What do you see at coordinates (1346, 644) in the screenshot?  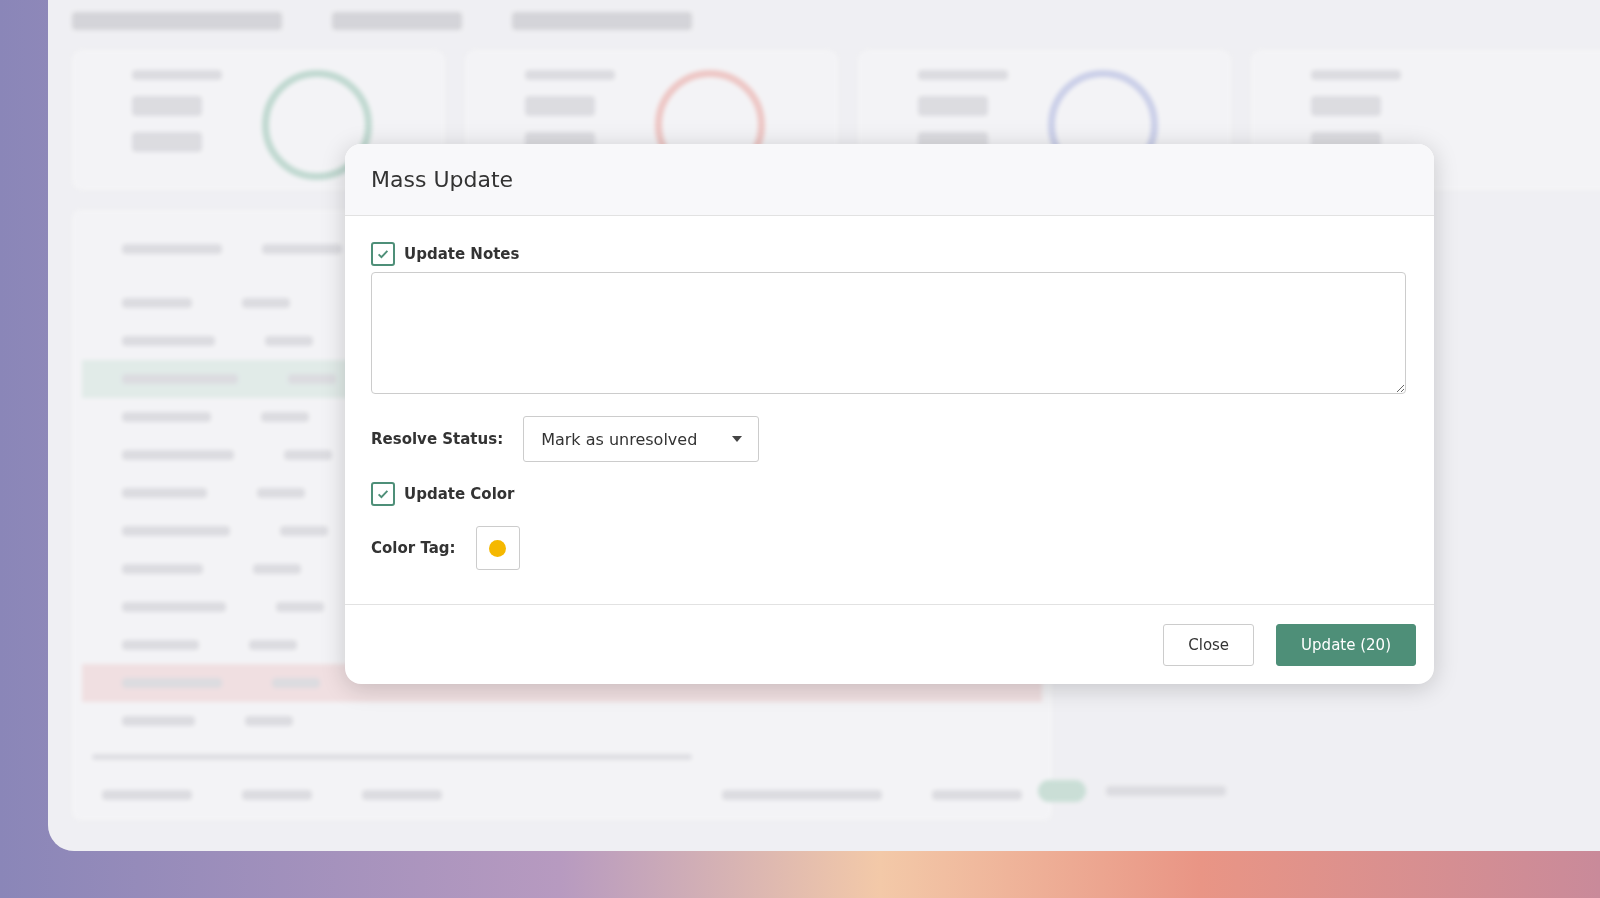 I see `update-button: Update (20)` at bounding box center [1346, 644].